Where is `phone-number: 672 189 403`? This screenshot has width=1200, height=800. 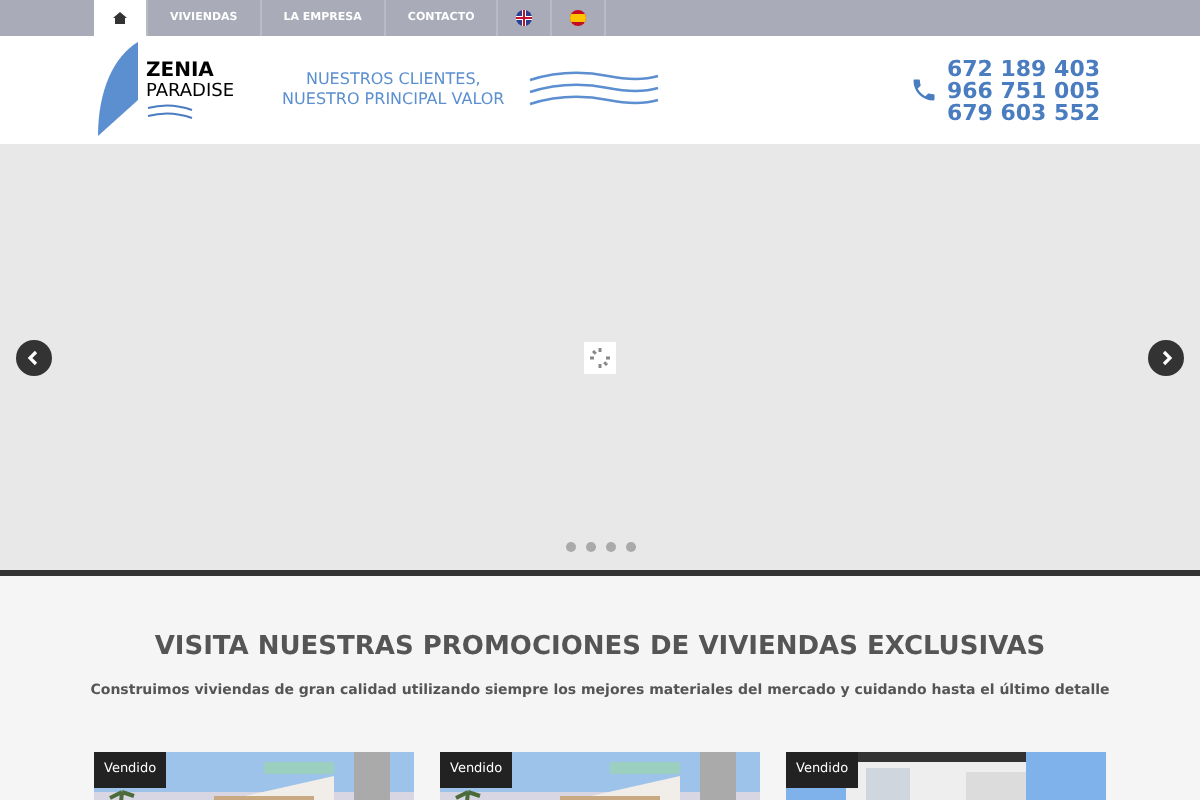
phone-number: 672 189 403 is located at coordinates (1023, 68).